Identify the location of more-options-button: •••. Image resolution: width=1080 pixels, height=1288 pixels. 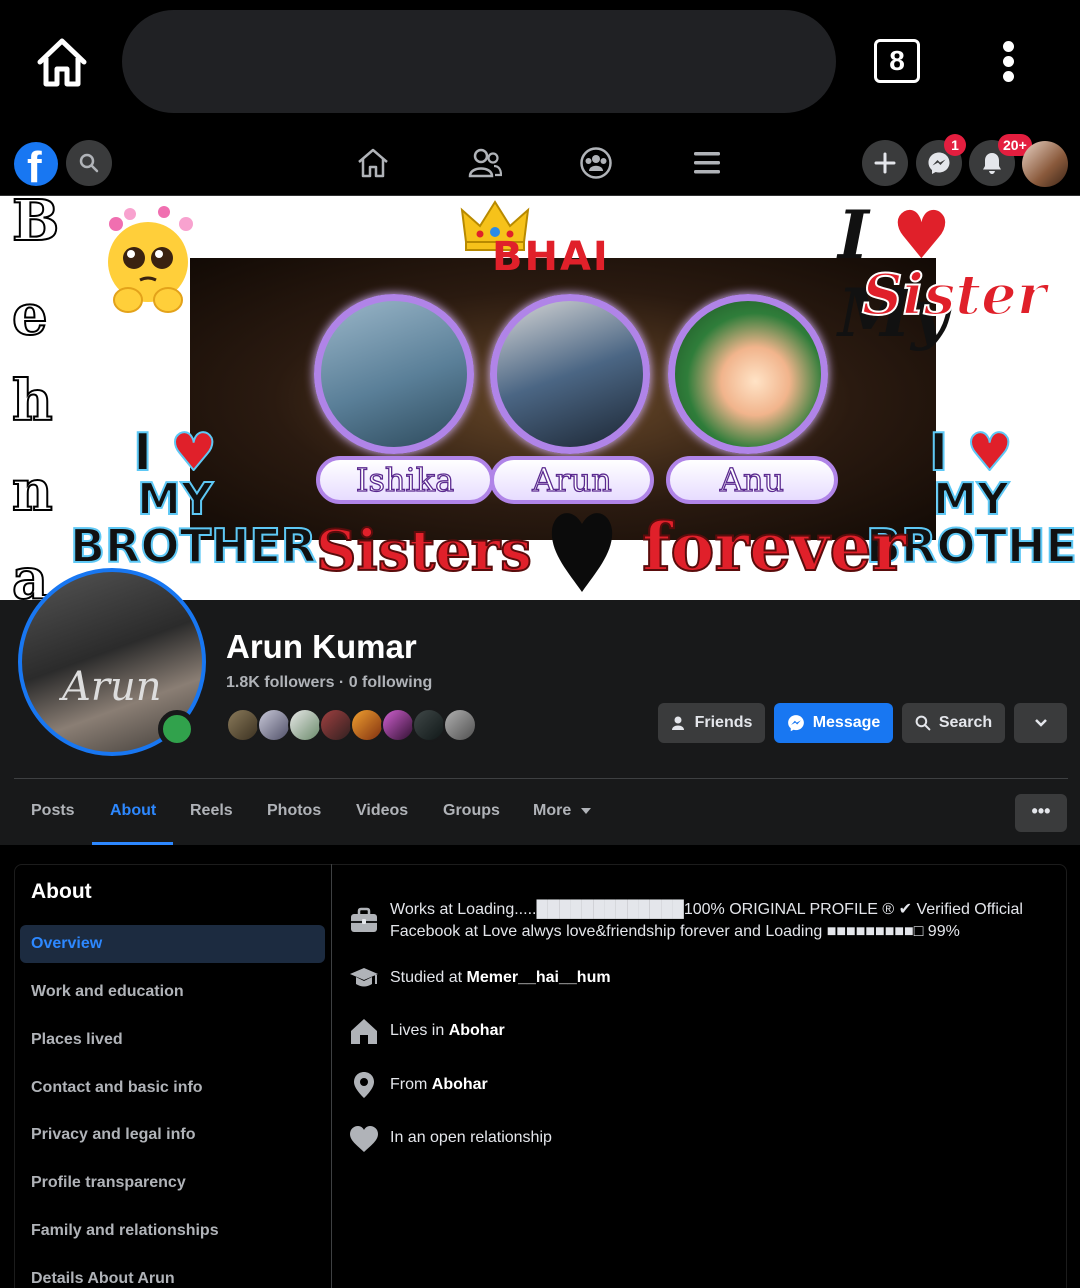
(1041, 813).